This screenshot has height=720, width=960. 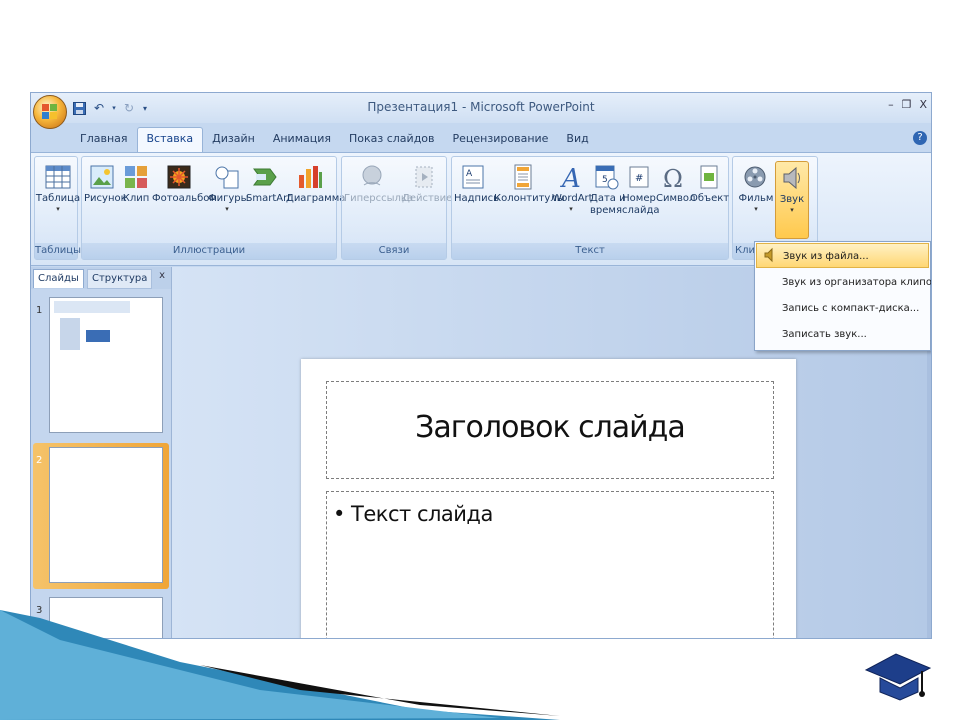 What do you see at coordinates (92, 307) in the screenshot?
I see `thumbnail-ribbon-preview` at bounding box center [92, 307].